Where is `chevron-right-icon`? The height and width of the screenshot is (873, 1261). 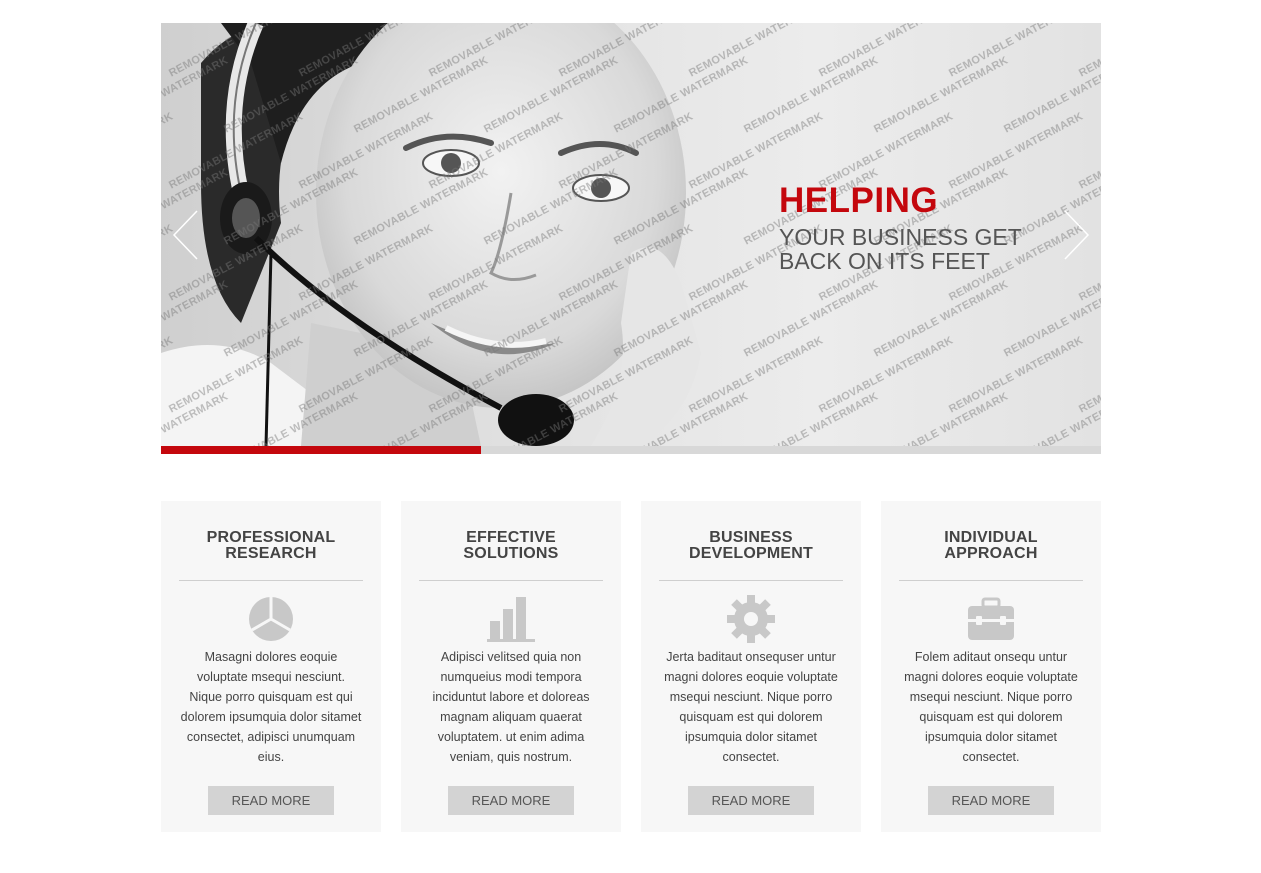
chevron-right-icon is located at coordinates (1077, 235).